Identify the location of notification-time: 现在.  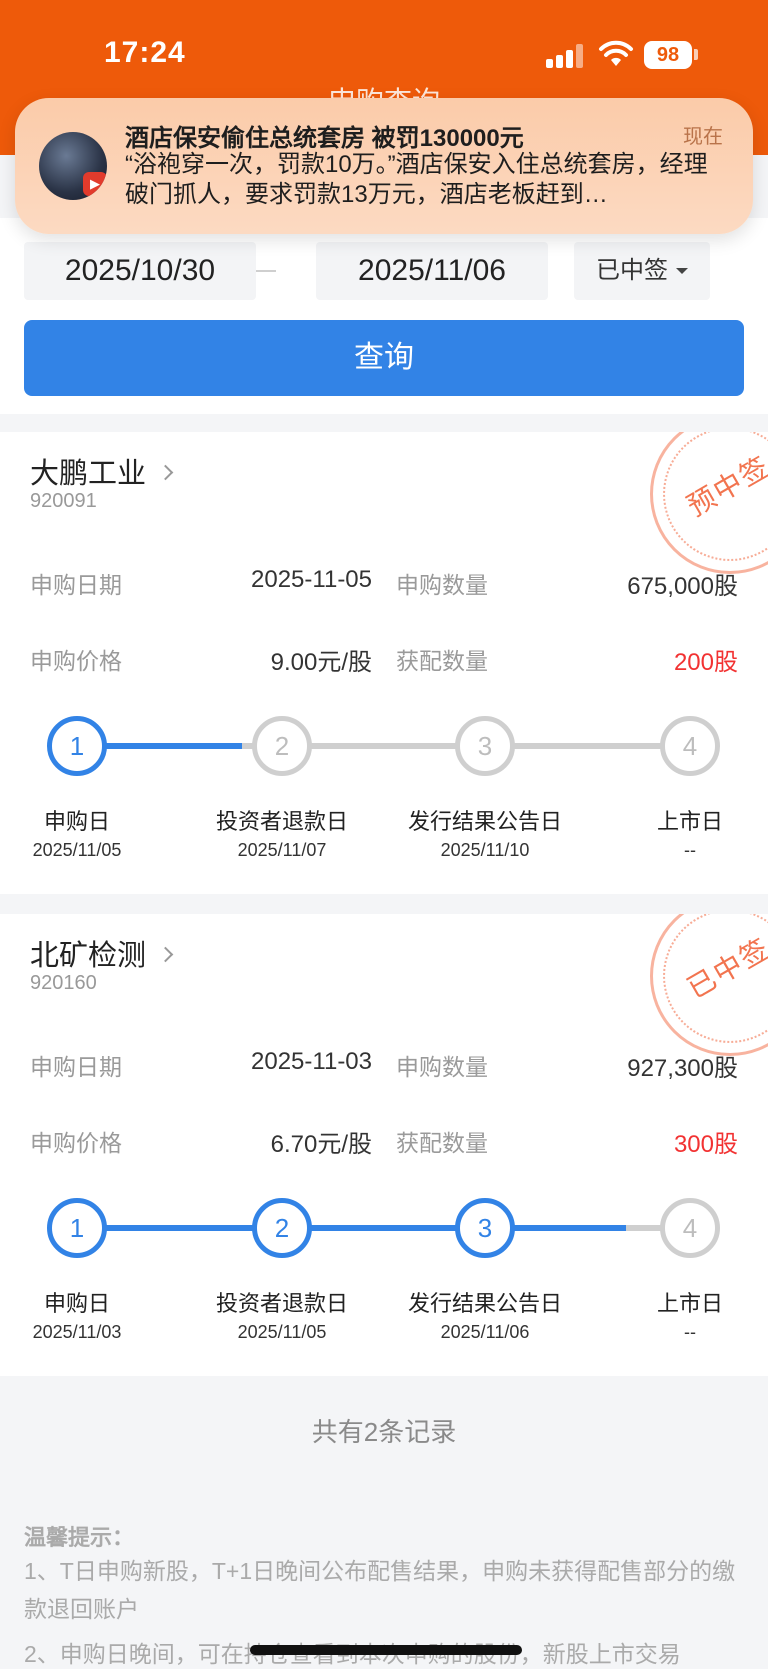
(703, 137).